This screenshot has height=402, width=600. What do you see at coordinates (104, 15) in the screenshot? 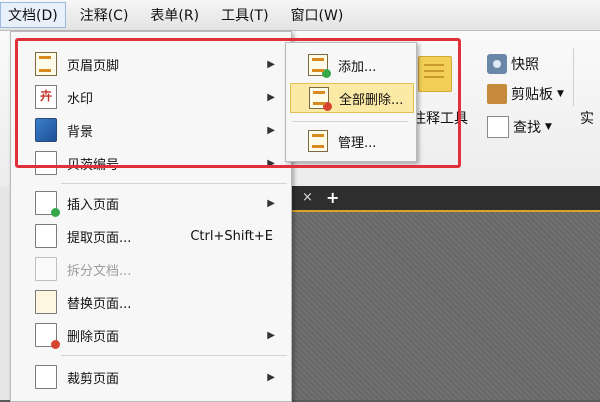
I see `menu-comment: 注释(C)` at bounding box center [104, 15].